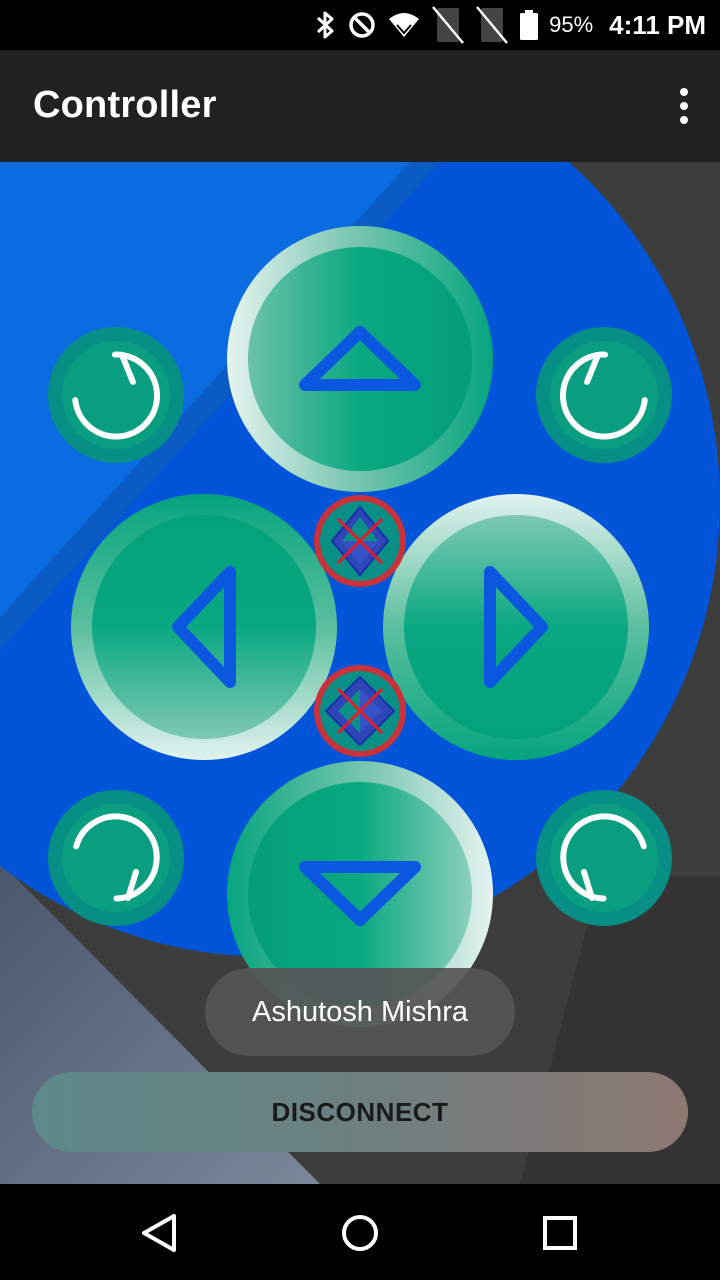 This screenshot has height=1280, width=720. I want to click on toast-message: Ashutosh Mishra, so click(360, 1012).